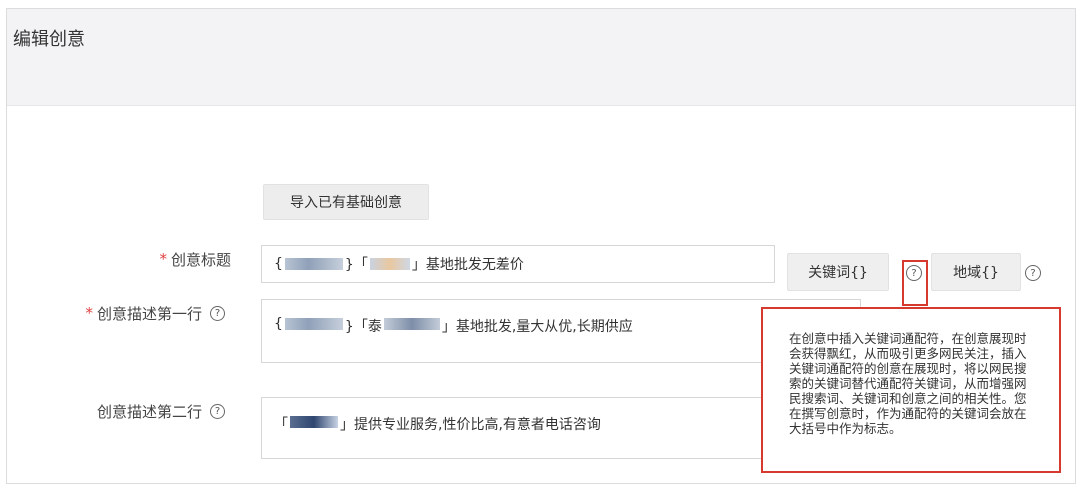  Describe the element at coordinates (200, 259) in the screenshot. I see `creative-title-label-text: 创意标题` at that location.